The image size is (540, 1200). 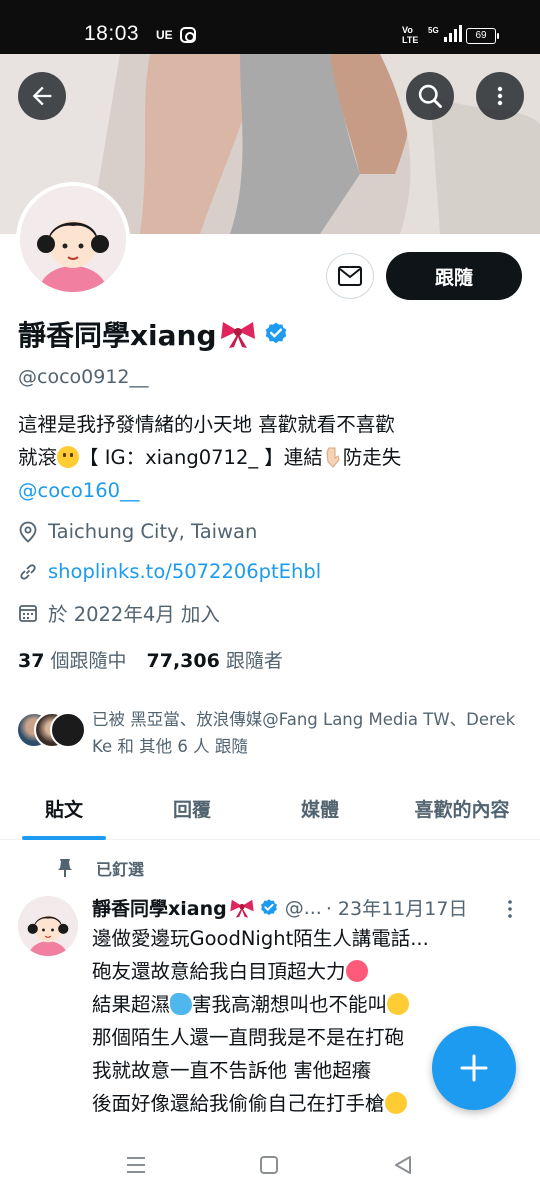 What do you see at coordinates (403, 1165) in the screenshot?
I see `back-triangle-icon` at bounding box center [403, 1165].